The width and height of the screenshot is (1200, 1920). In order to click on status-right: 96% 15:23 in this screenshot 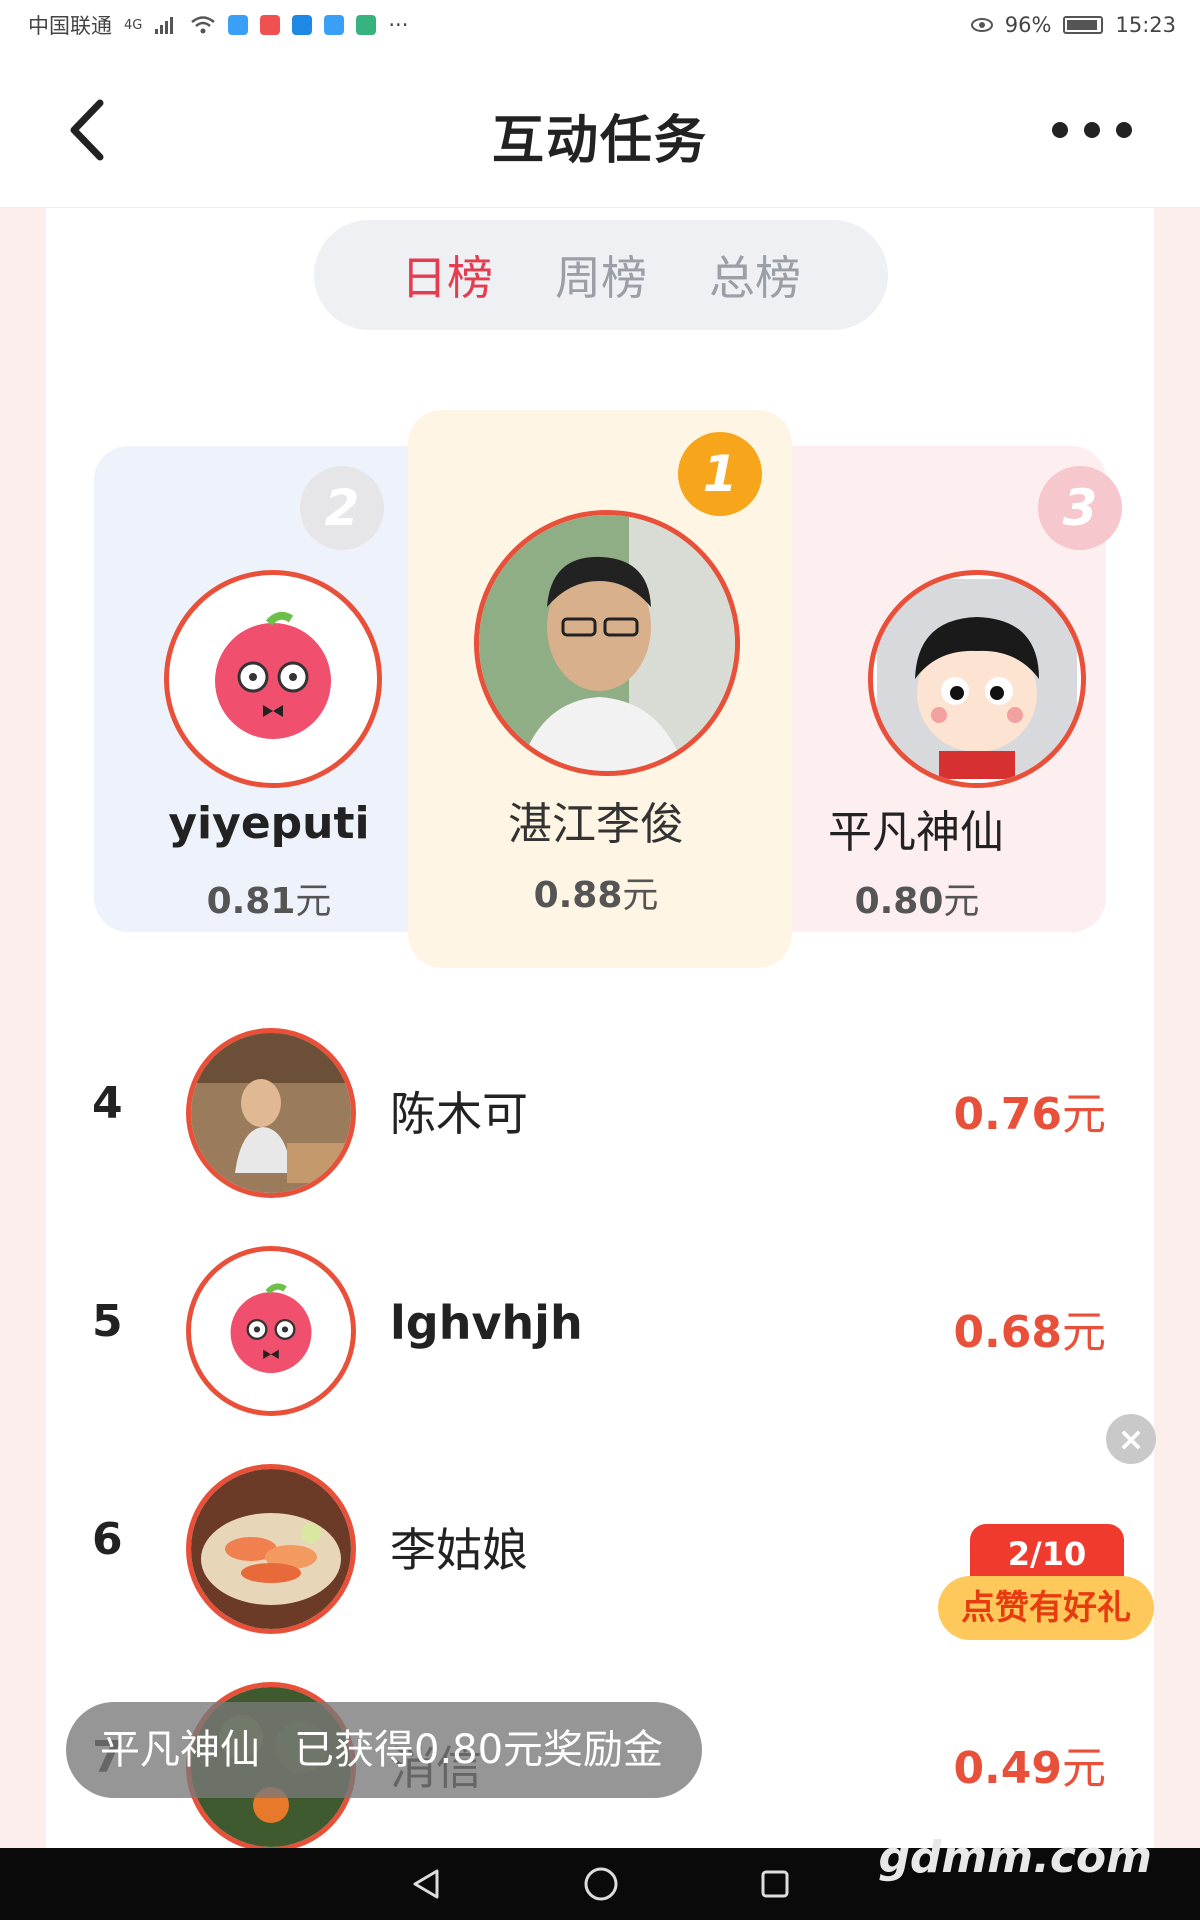, I will do `click(1073, 25)`.